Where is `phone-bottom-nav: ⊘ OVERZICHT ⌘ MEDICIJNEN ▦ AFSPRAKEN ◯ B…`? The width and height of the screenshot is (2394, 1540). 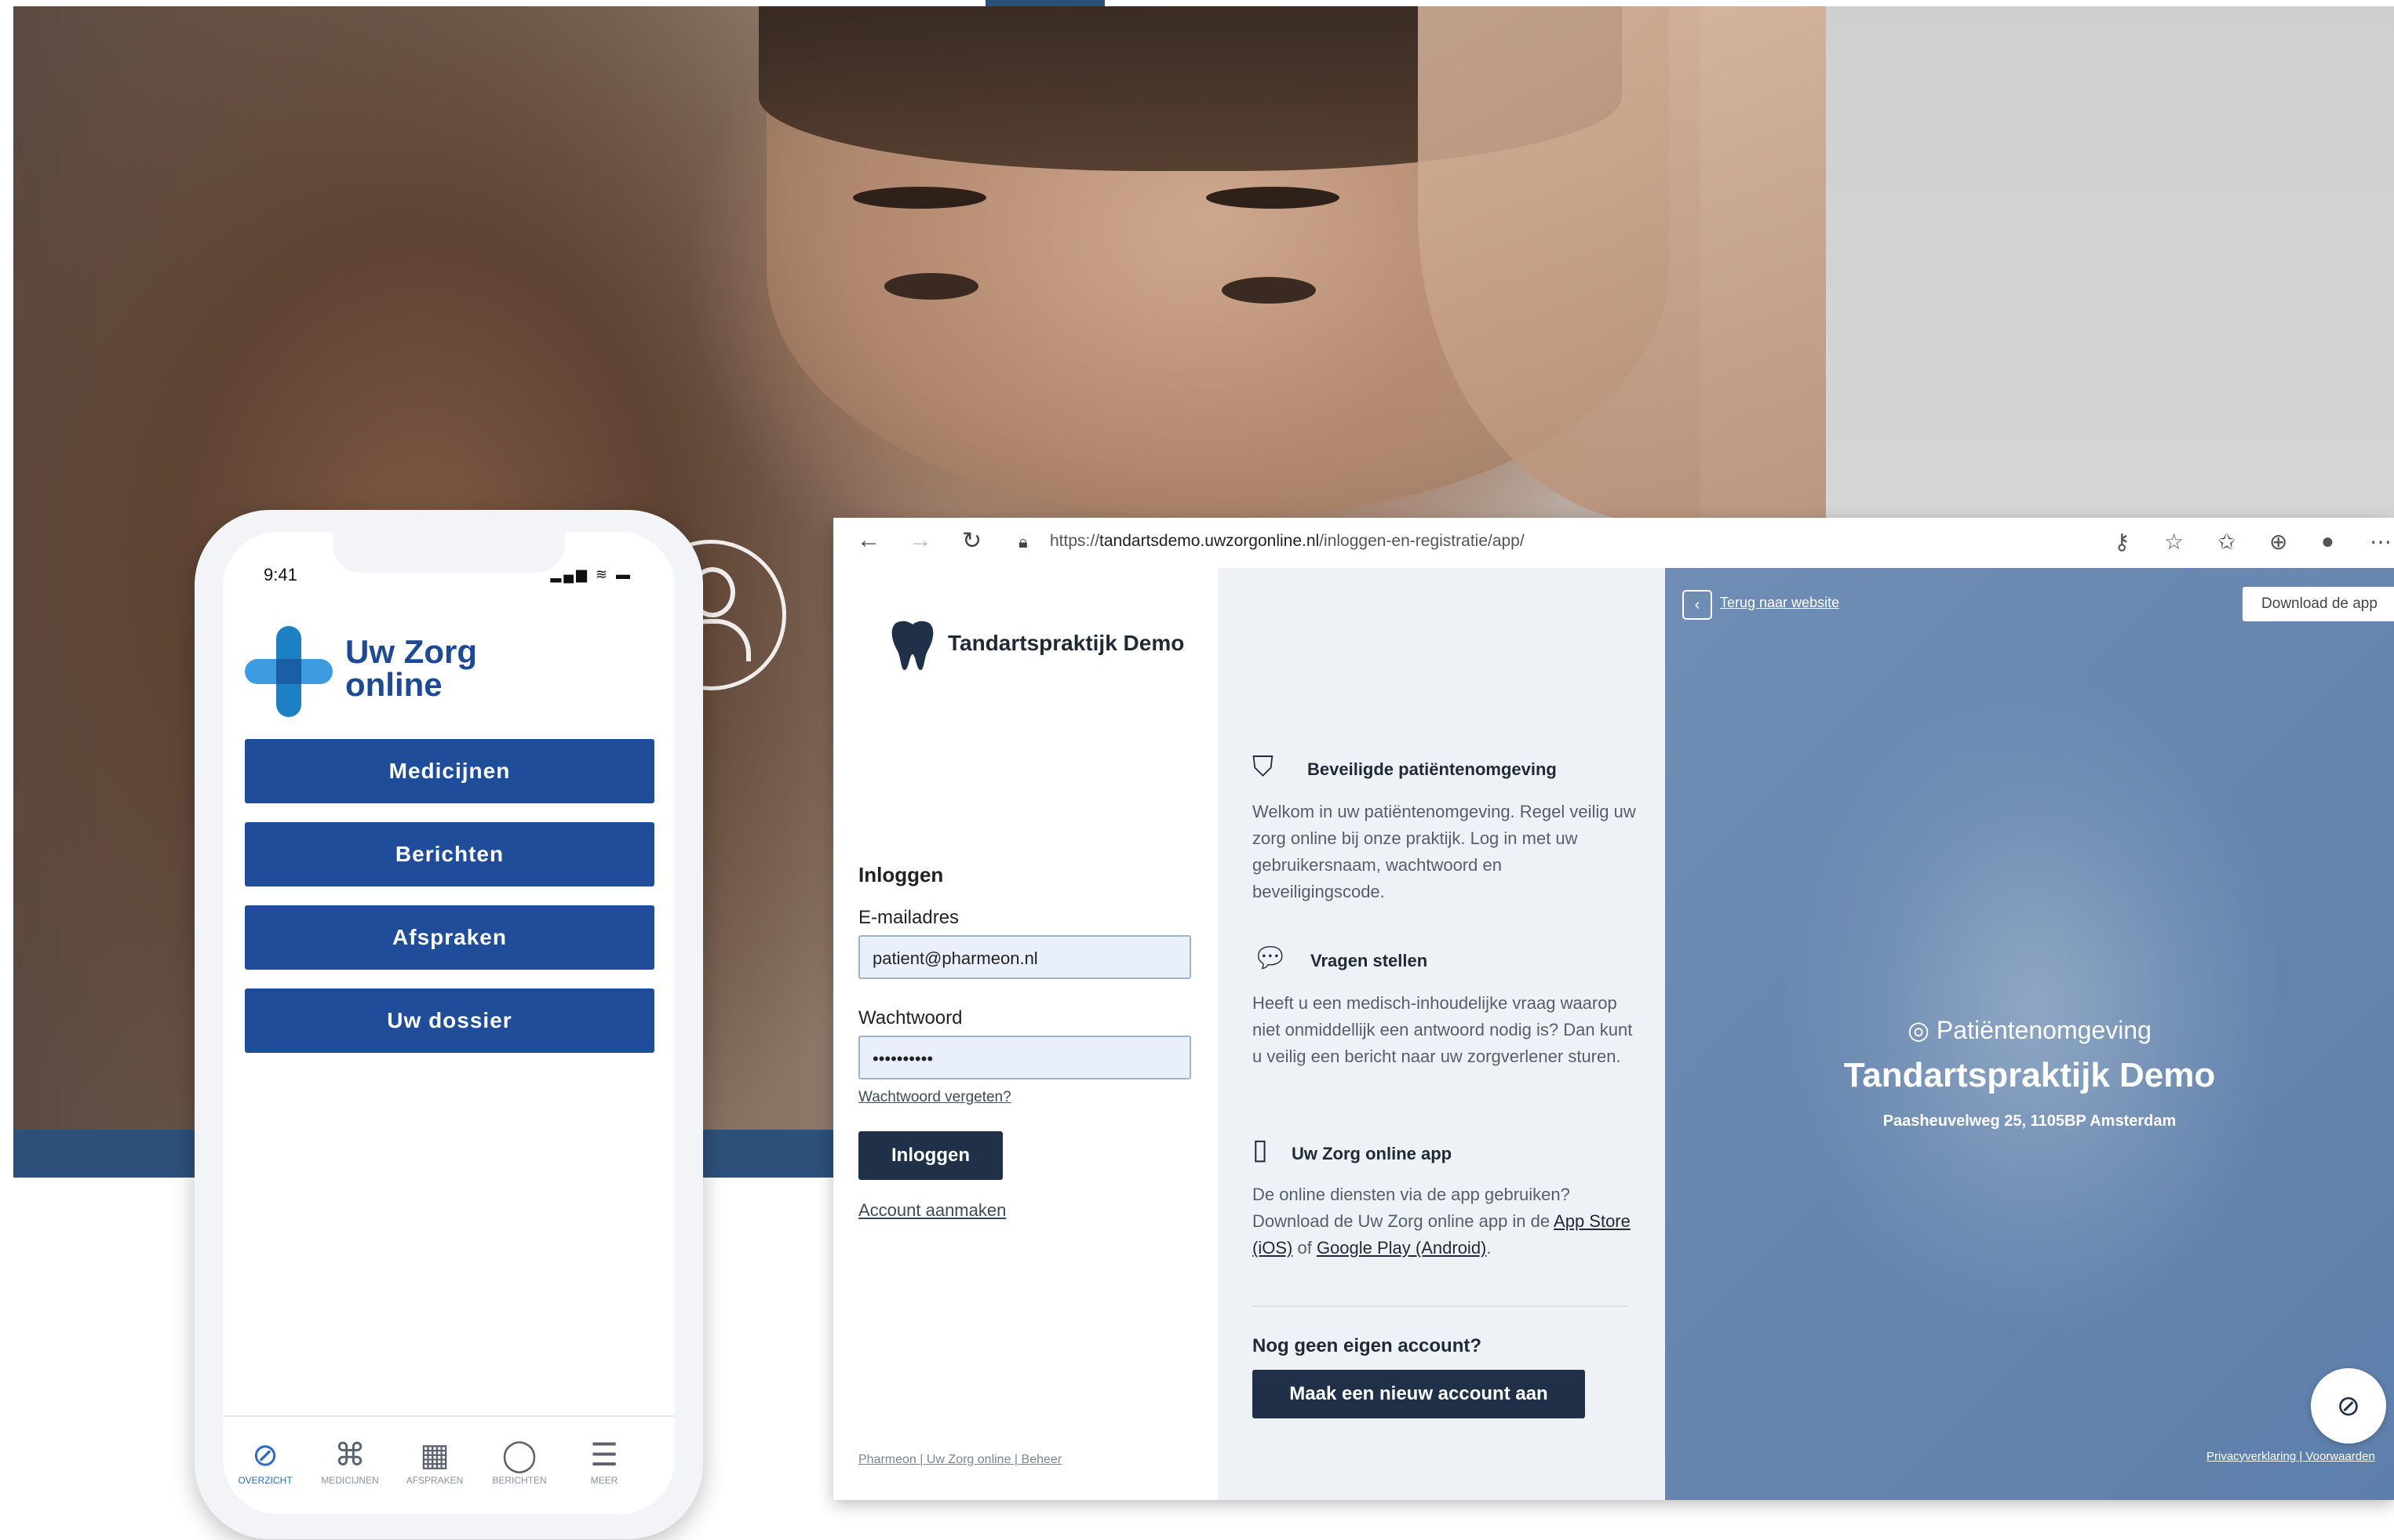
phone-bottom-nav: ⊘ OVERZICHT ⌘ MEDICIJNEN ▦ AFSPRAKEN ◯ B… is located at coordinates (449, 1464).